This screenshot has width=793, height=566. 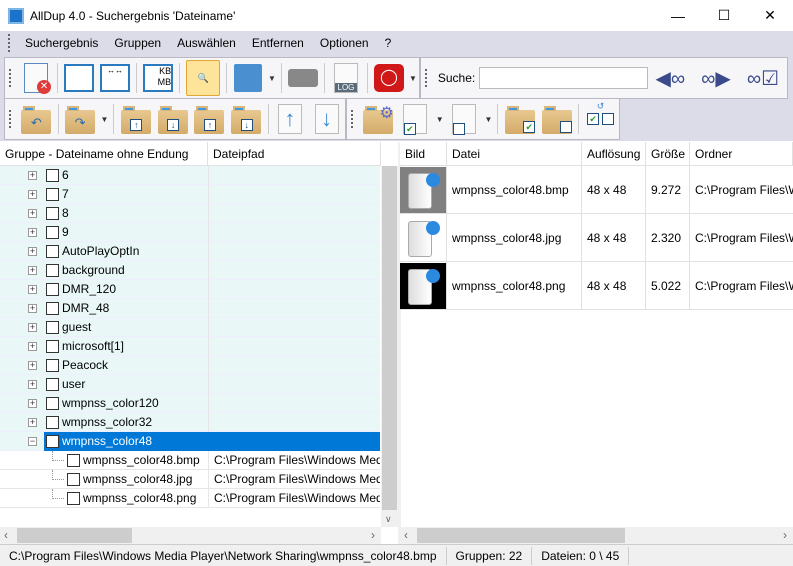 What do you see at coordinates (614, 153) in the screenshot?
I see `column-header-aufloesung: Auflösung` at bounding box center [614, 153].